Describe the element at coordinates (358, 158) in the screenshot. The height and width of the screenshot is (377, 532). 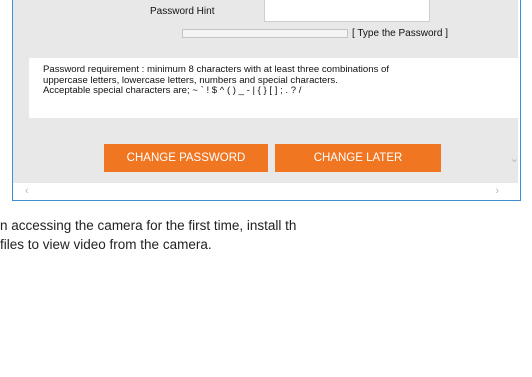
I see `change-later-button: CHANGE LATER` at that location.